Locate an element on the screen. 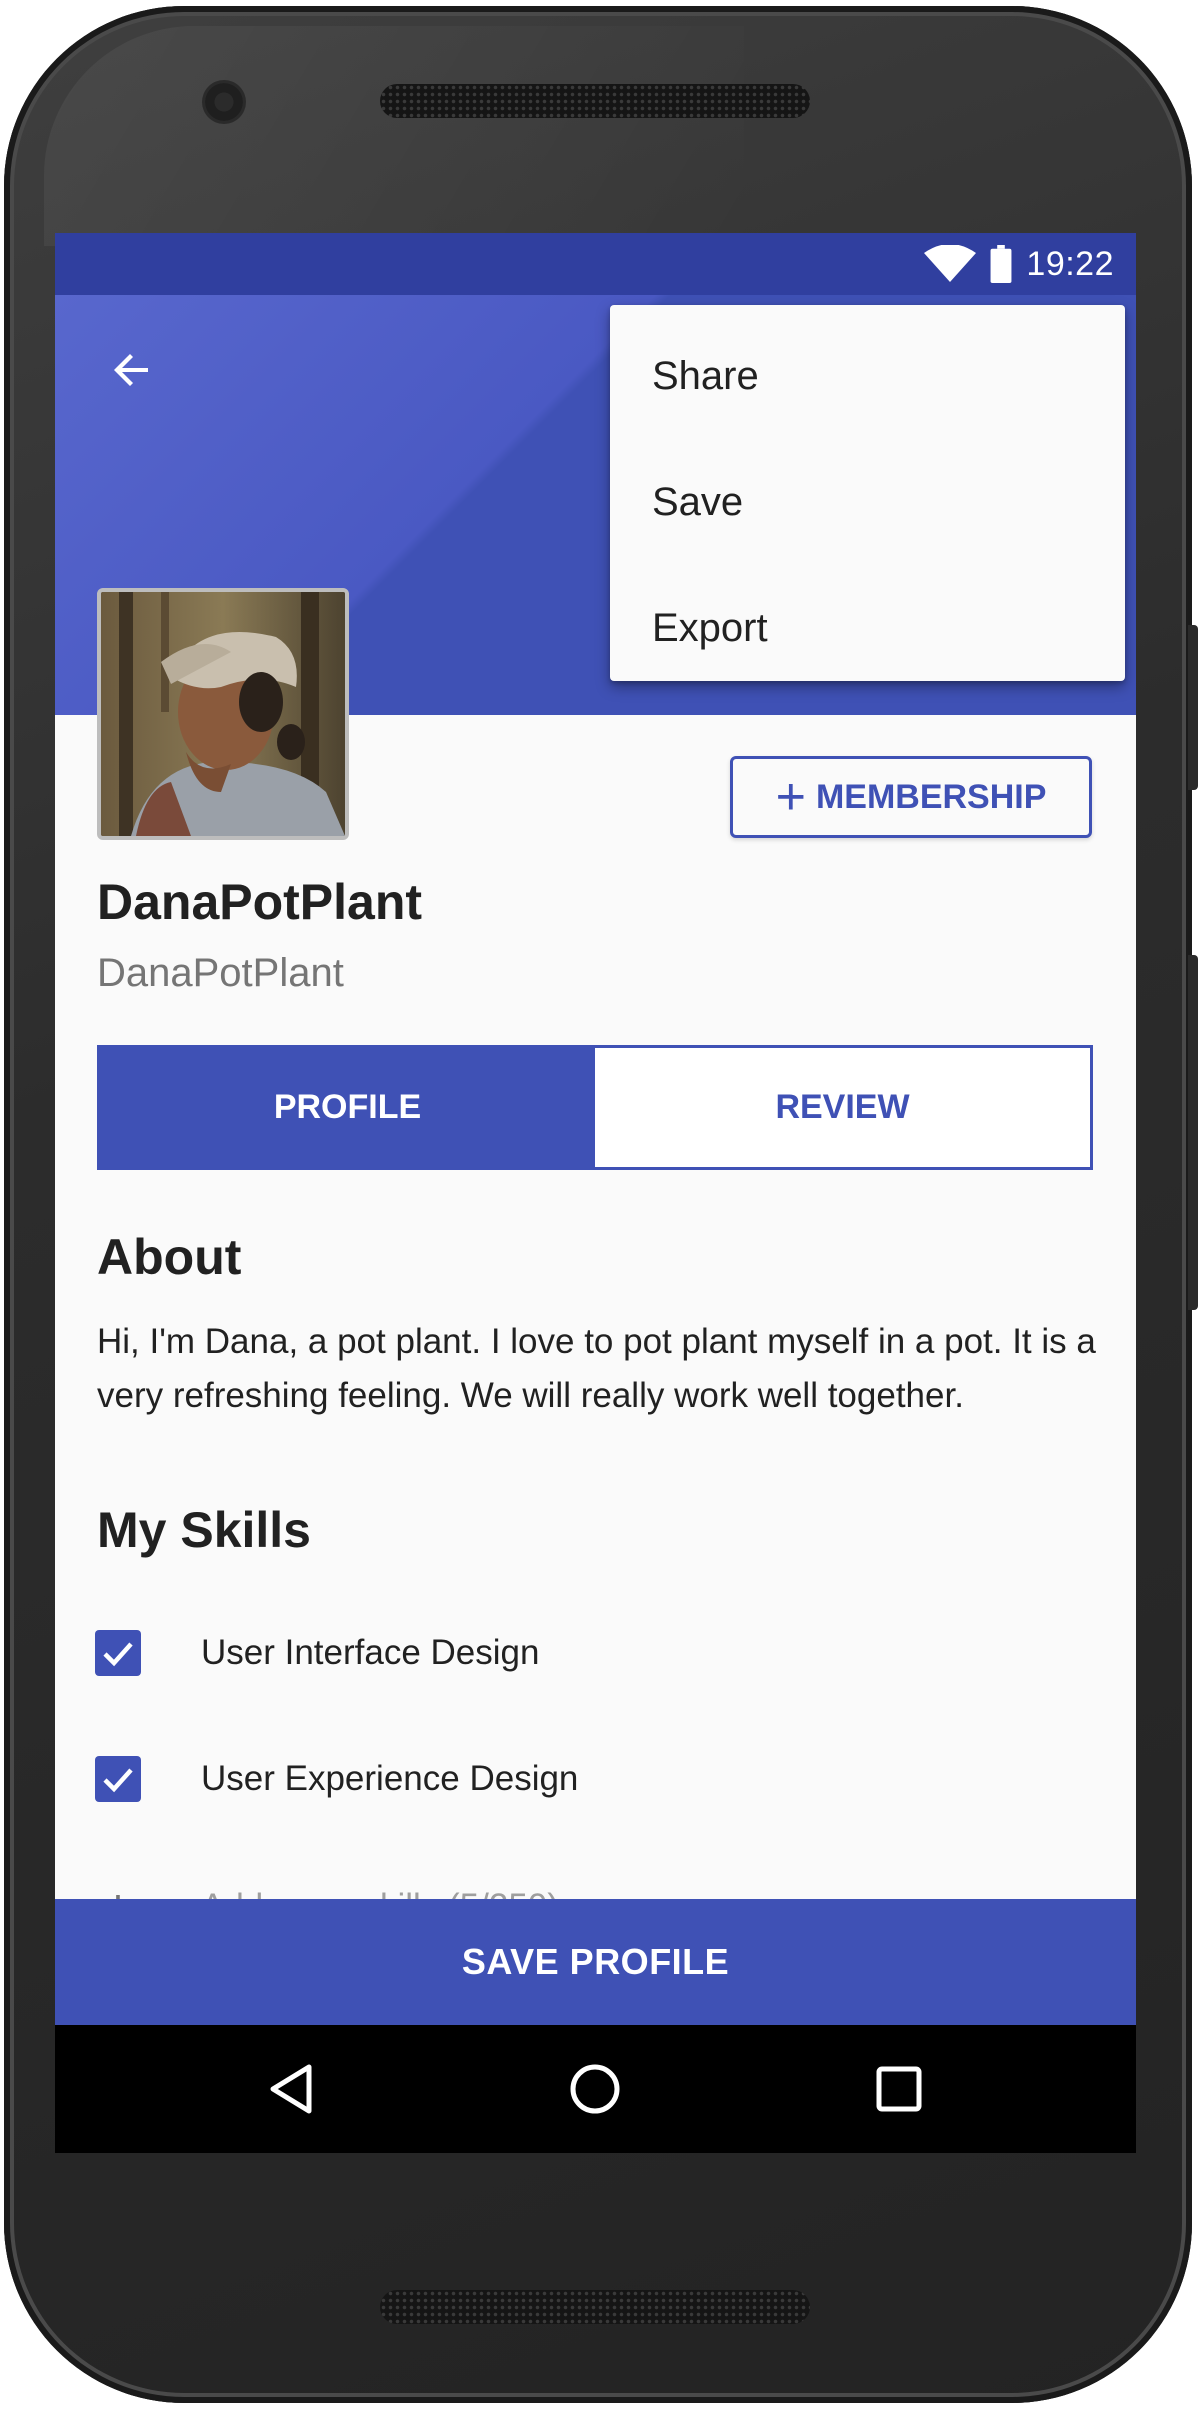 This screenshot has width=1198, height=2409. battery-icon is located at coordinates (1001, 264).